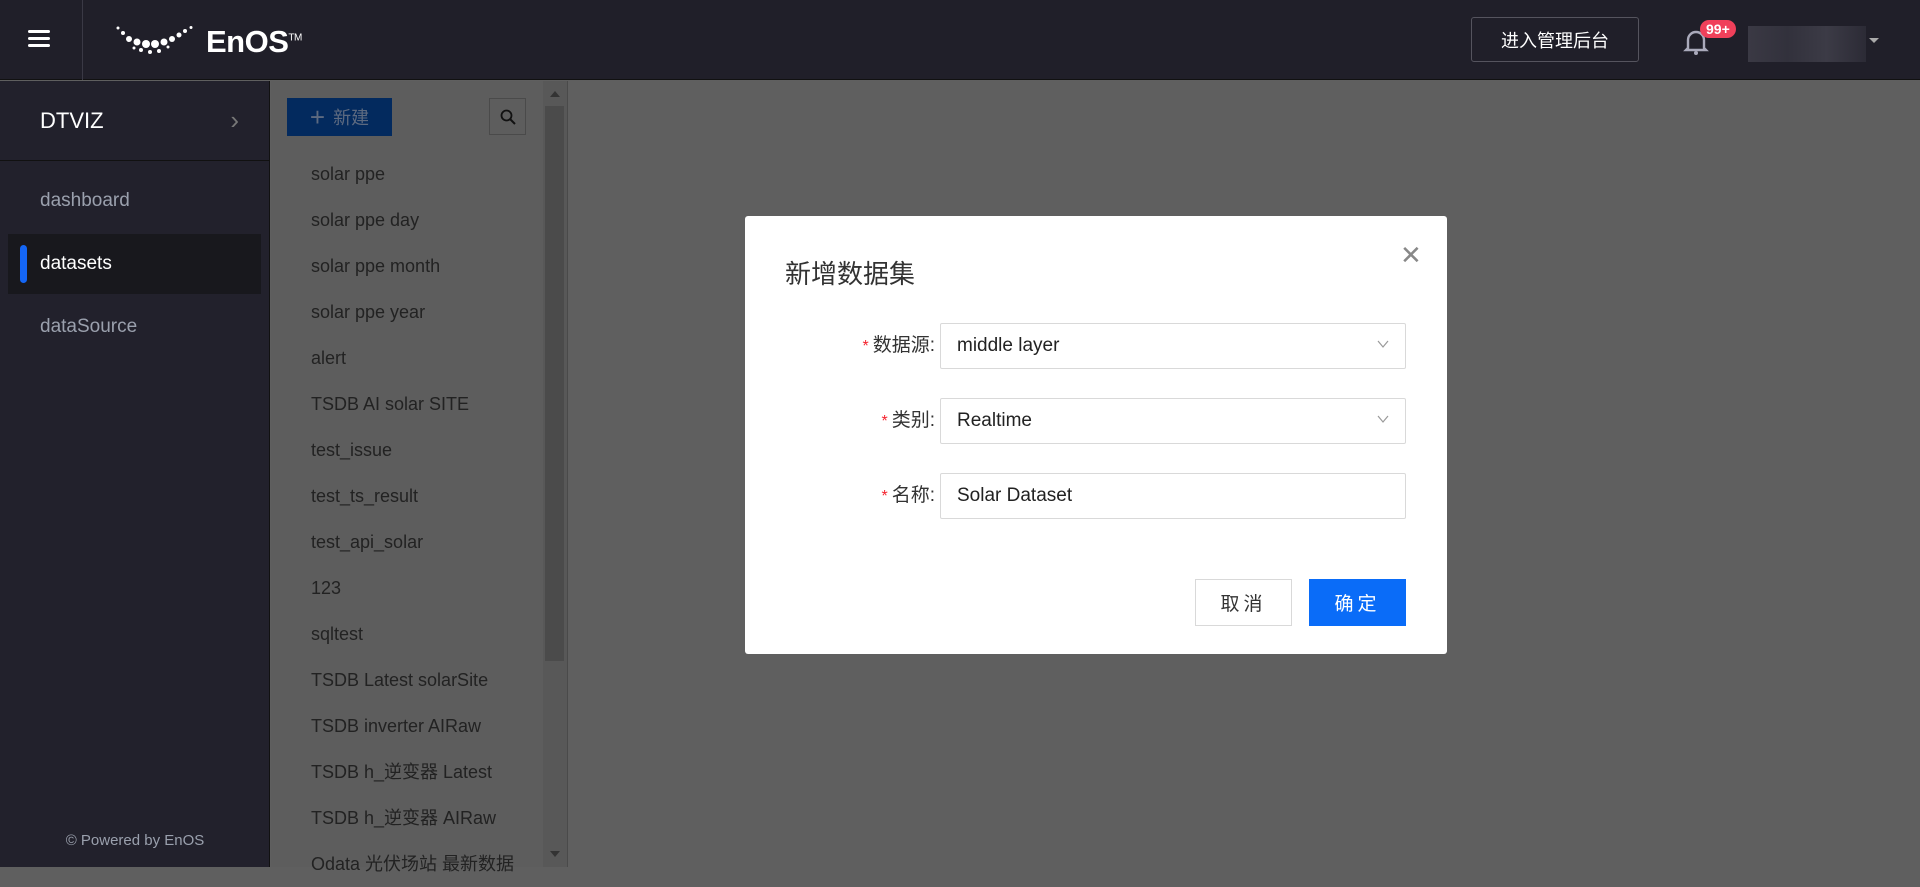 The width and height of the screenshot is (1920, 887). What do you see at coordinates (407, 542) in the screenshot?
I see `dataset-list-item: test_api_solar` at bounding box center [407, 542].